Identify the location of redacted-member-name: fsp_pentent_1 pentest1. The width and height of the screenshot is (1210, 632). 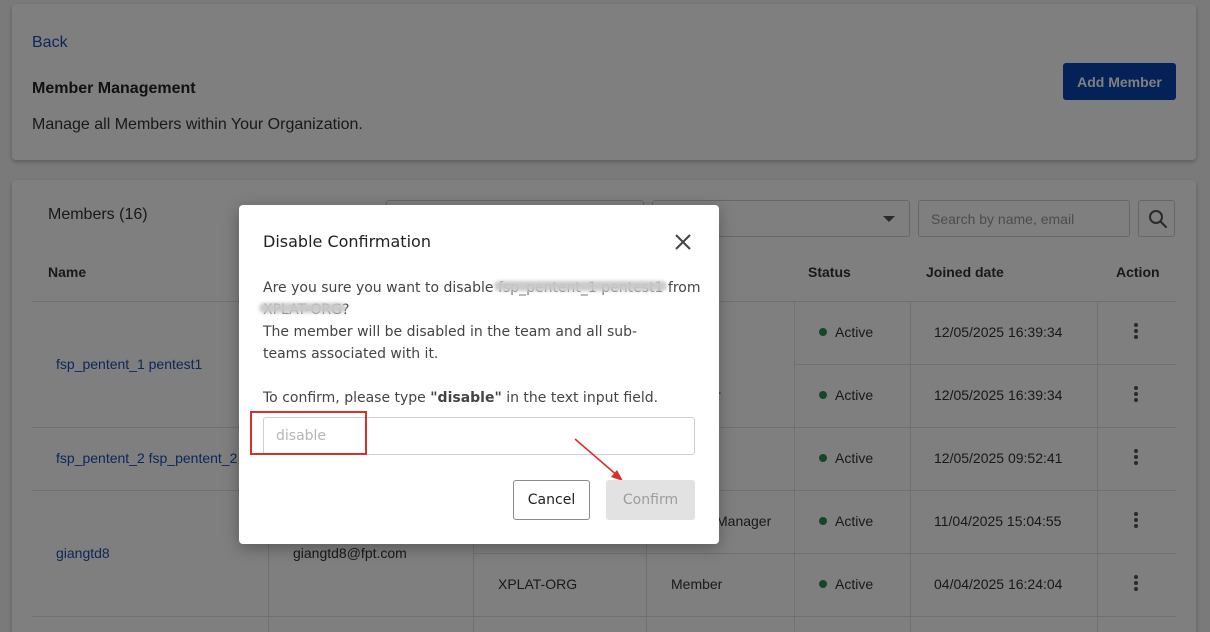
(580, 288).